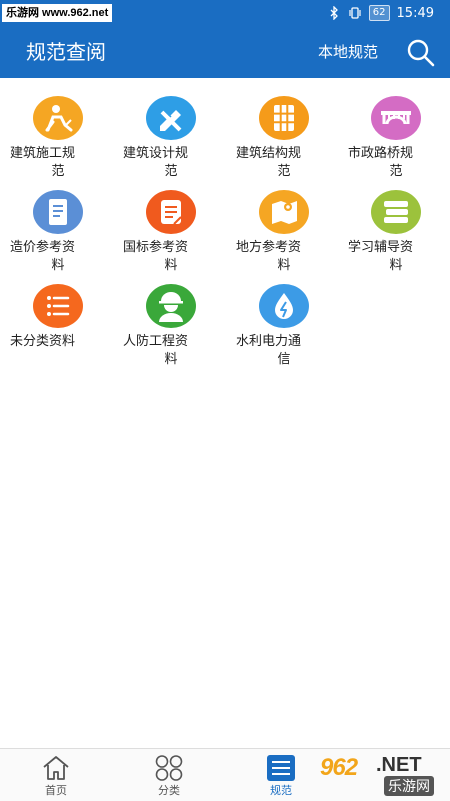  Describe the element at coordinates (58, 235) in the screenshot. I see `category-item: 造价参考资料` at that location.